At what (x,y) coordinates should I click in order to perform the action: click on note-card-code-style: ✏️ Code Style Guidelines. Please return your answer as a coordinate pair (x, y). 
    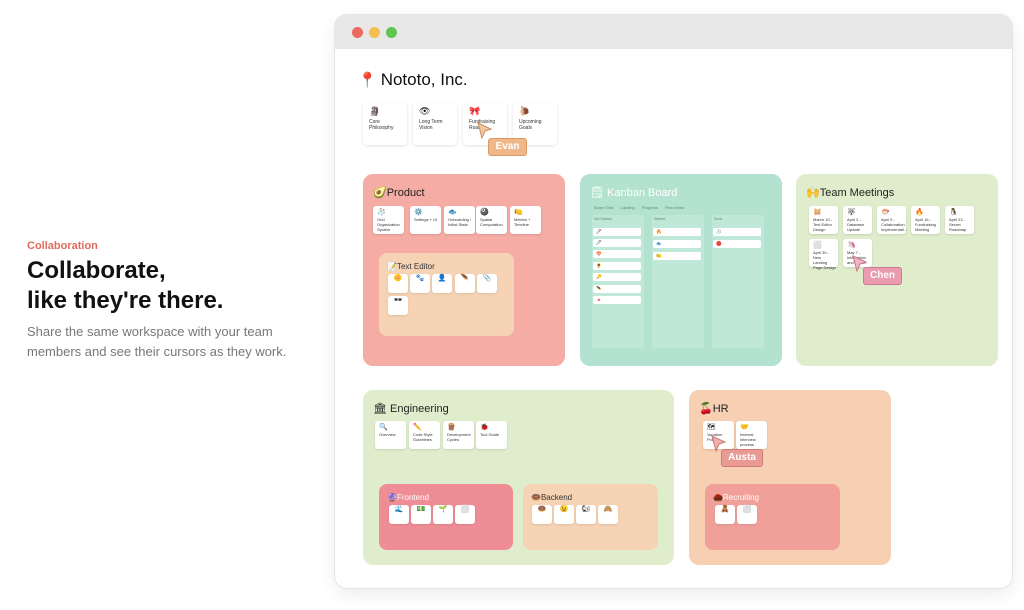
    Looking at the image, I should click on (424, 435).